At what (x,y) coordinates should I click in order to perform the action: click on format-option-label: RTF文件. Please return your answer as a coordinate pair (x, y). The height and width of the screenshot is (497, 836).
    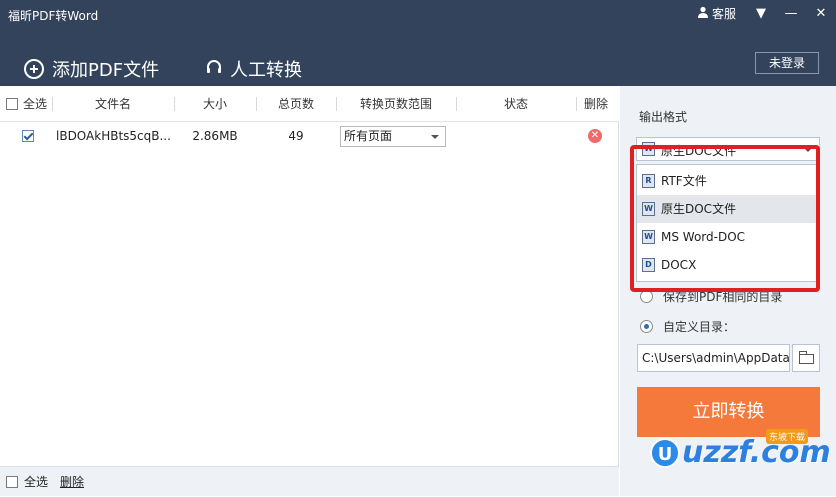
    Looking at the image, I should click on (684, 181).